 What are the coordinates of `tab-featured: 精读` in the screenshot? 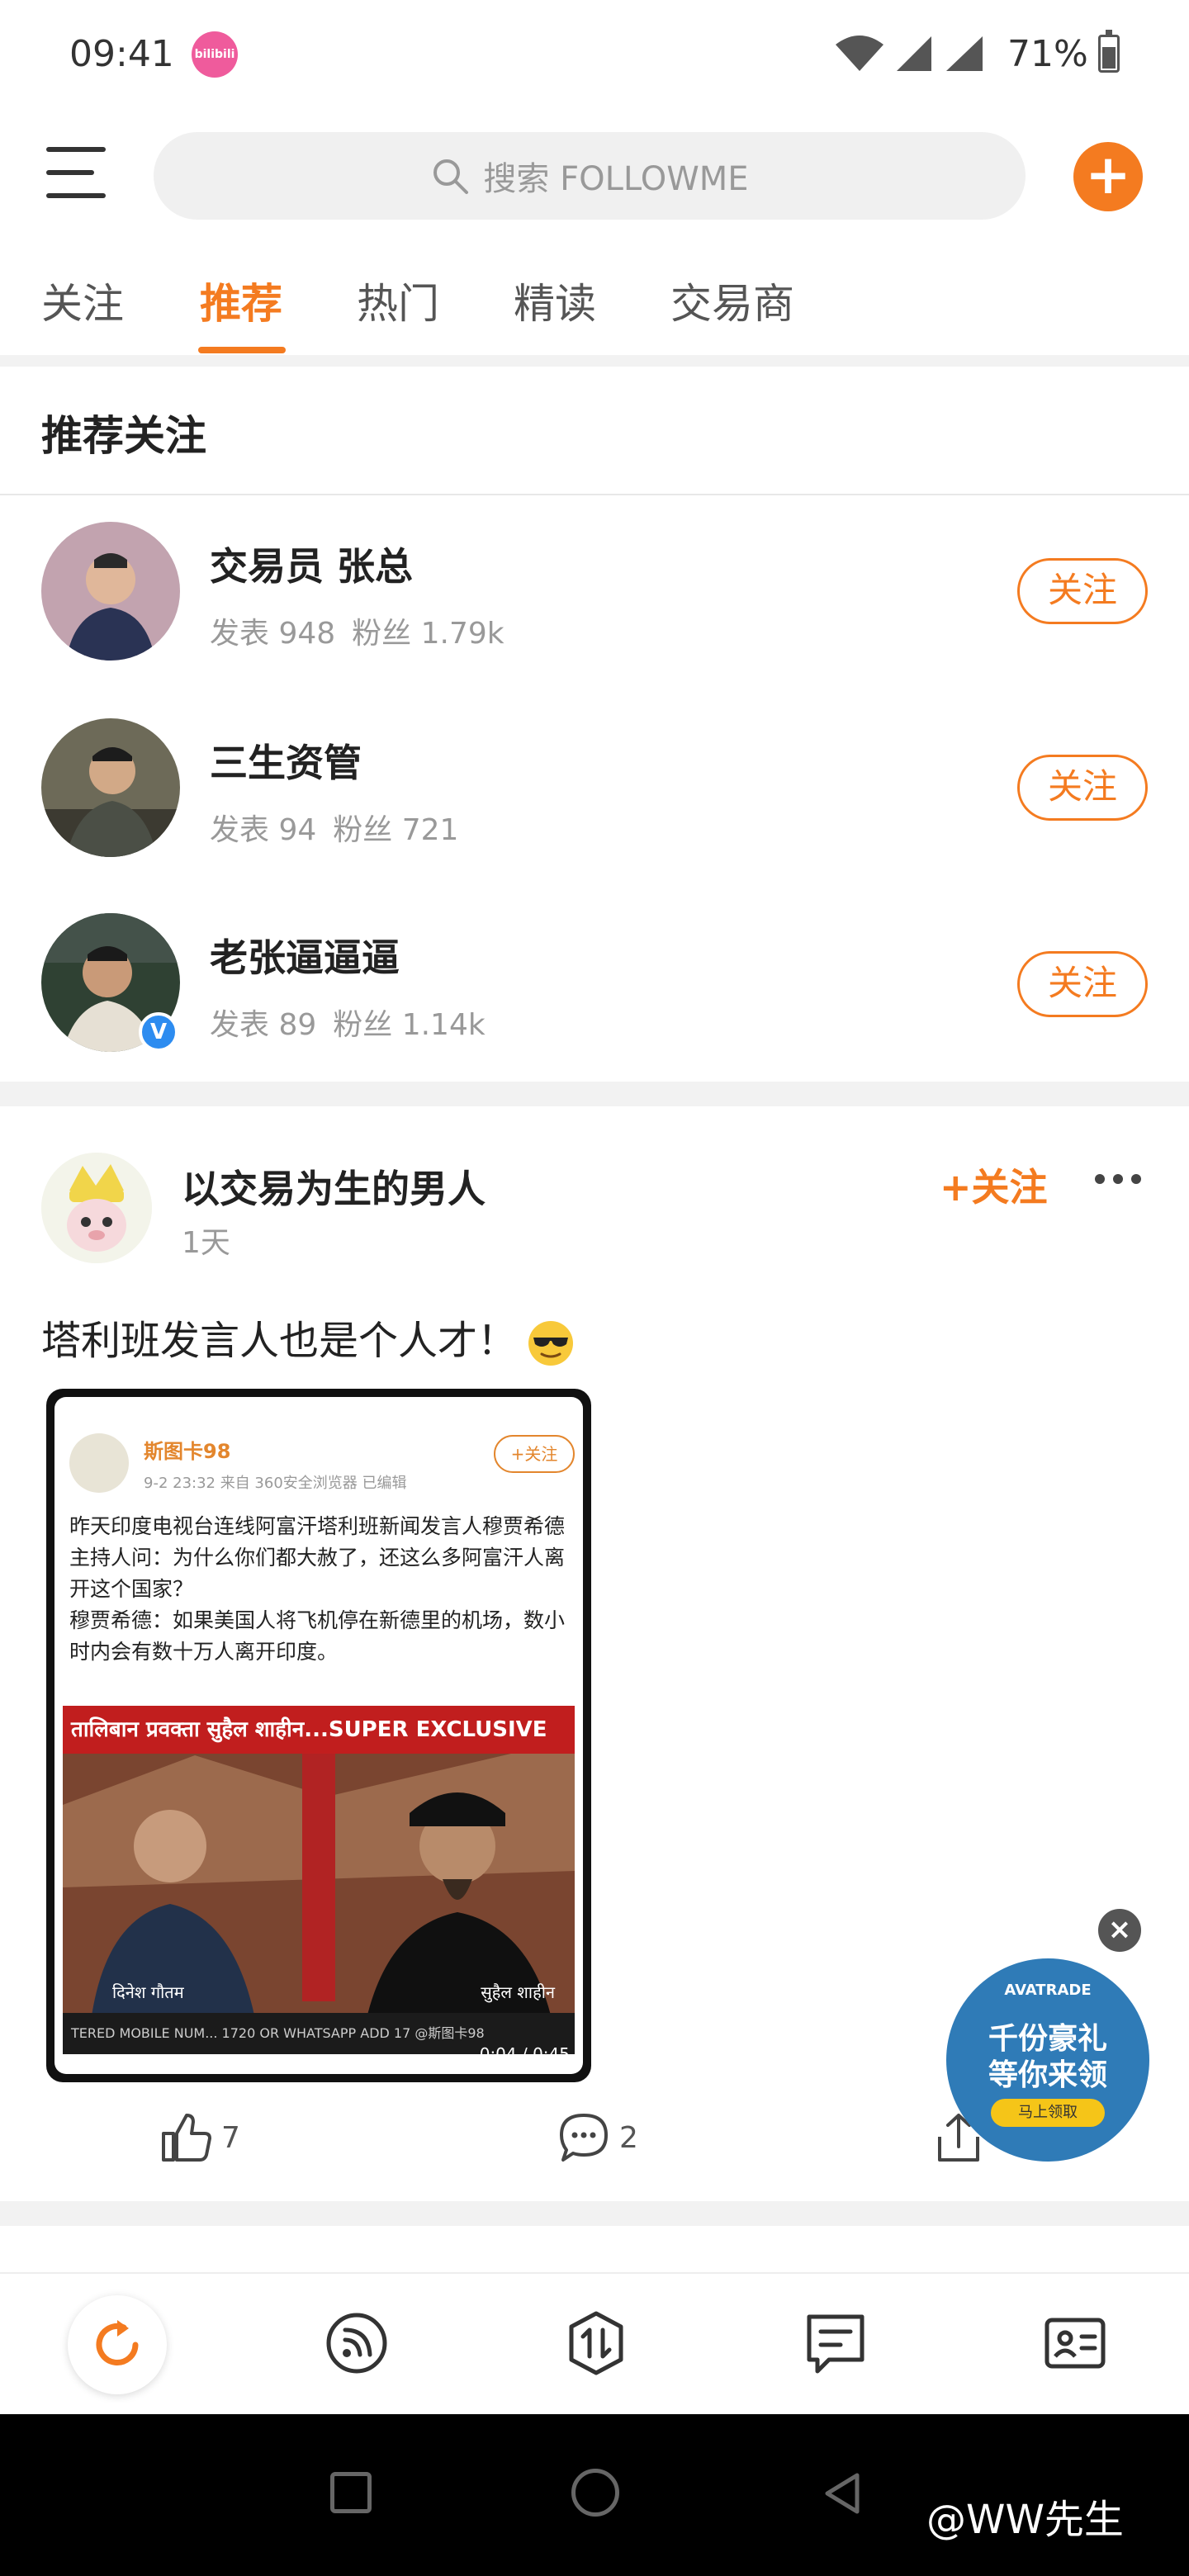 It's located at (555, 300).